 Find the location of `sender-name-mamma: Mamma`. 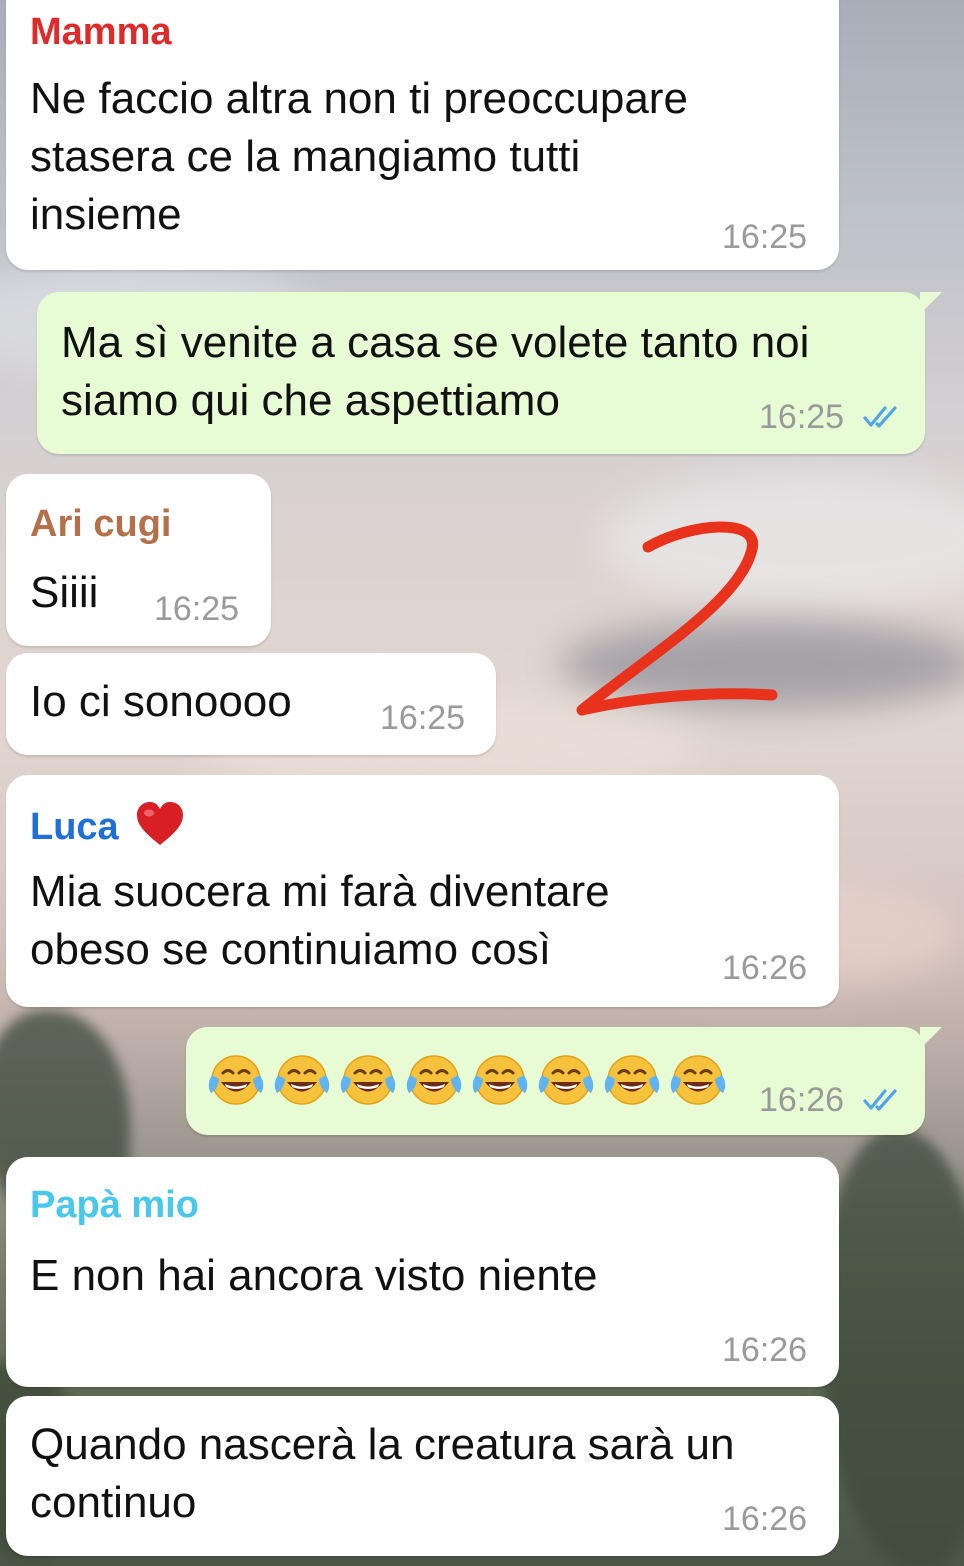

sender-name-mamma: Mamma is located at coordinates (101, 32).